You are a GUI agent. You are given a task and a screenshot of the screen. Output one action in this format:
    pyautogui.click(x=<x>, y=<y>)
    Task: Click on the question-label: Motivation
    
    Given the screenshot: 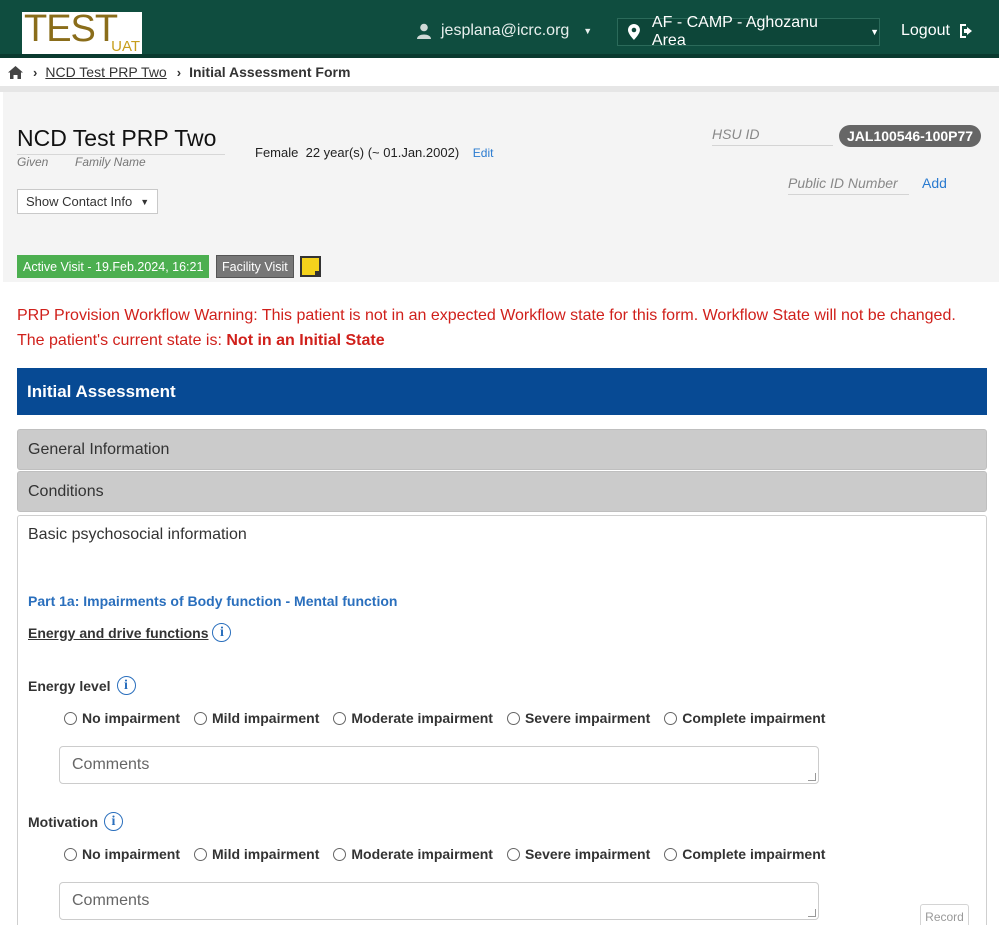 What is the action you would take?
    pyautogui.click(x=63, y=821)
    